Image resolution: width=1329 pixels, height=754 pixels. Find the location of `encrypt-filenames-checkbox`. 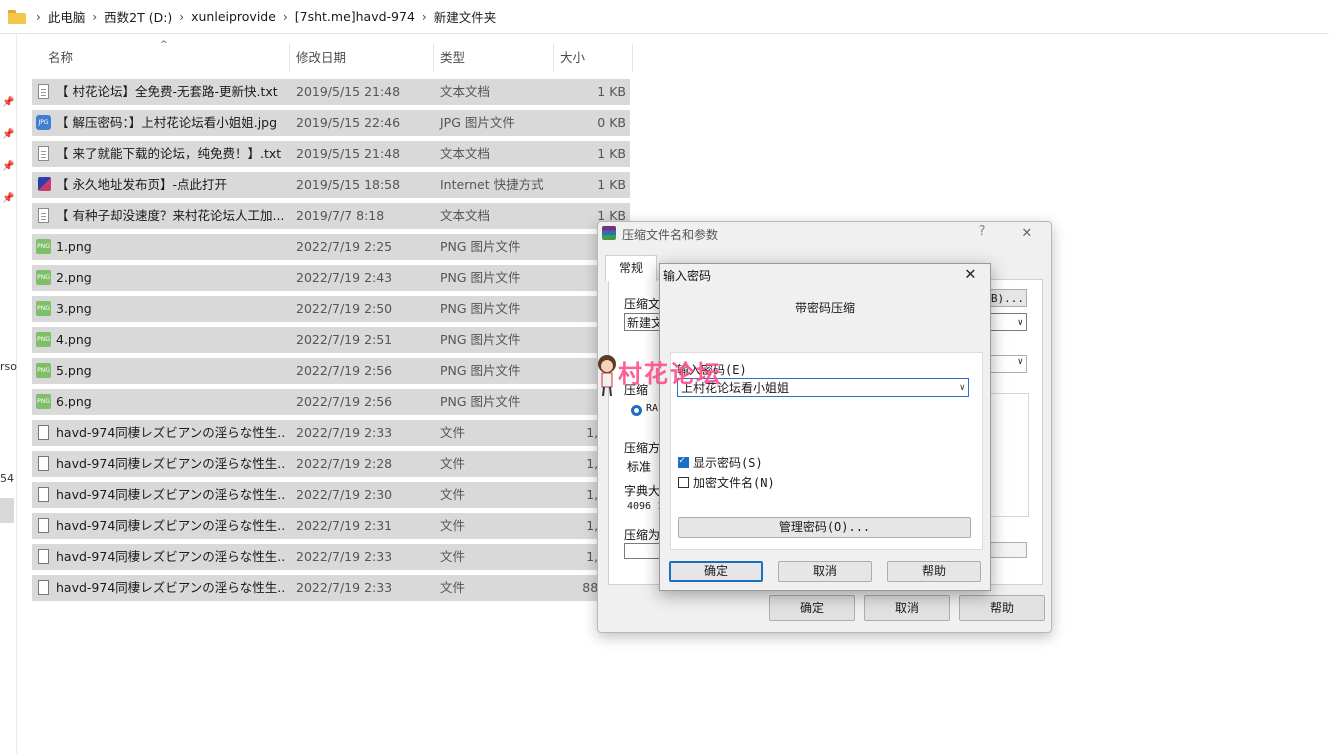

encrypt-filenames-checkbox is located at coordinates (683, 482).